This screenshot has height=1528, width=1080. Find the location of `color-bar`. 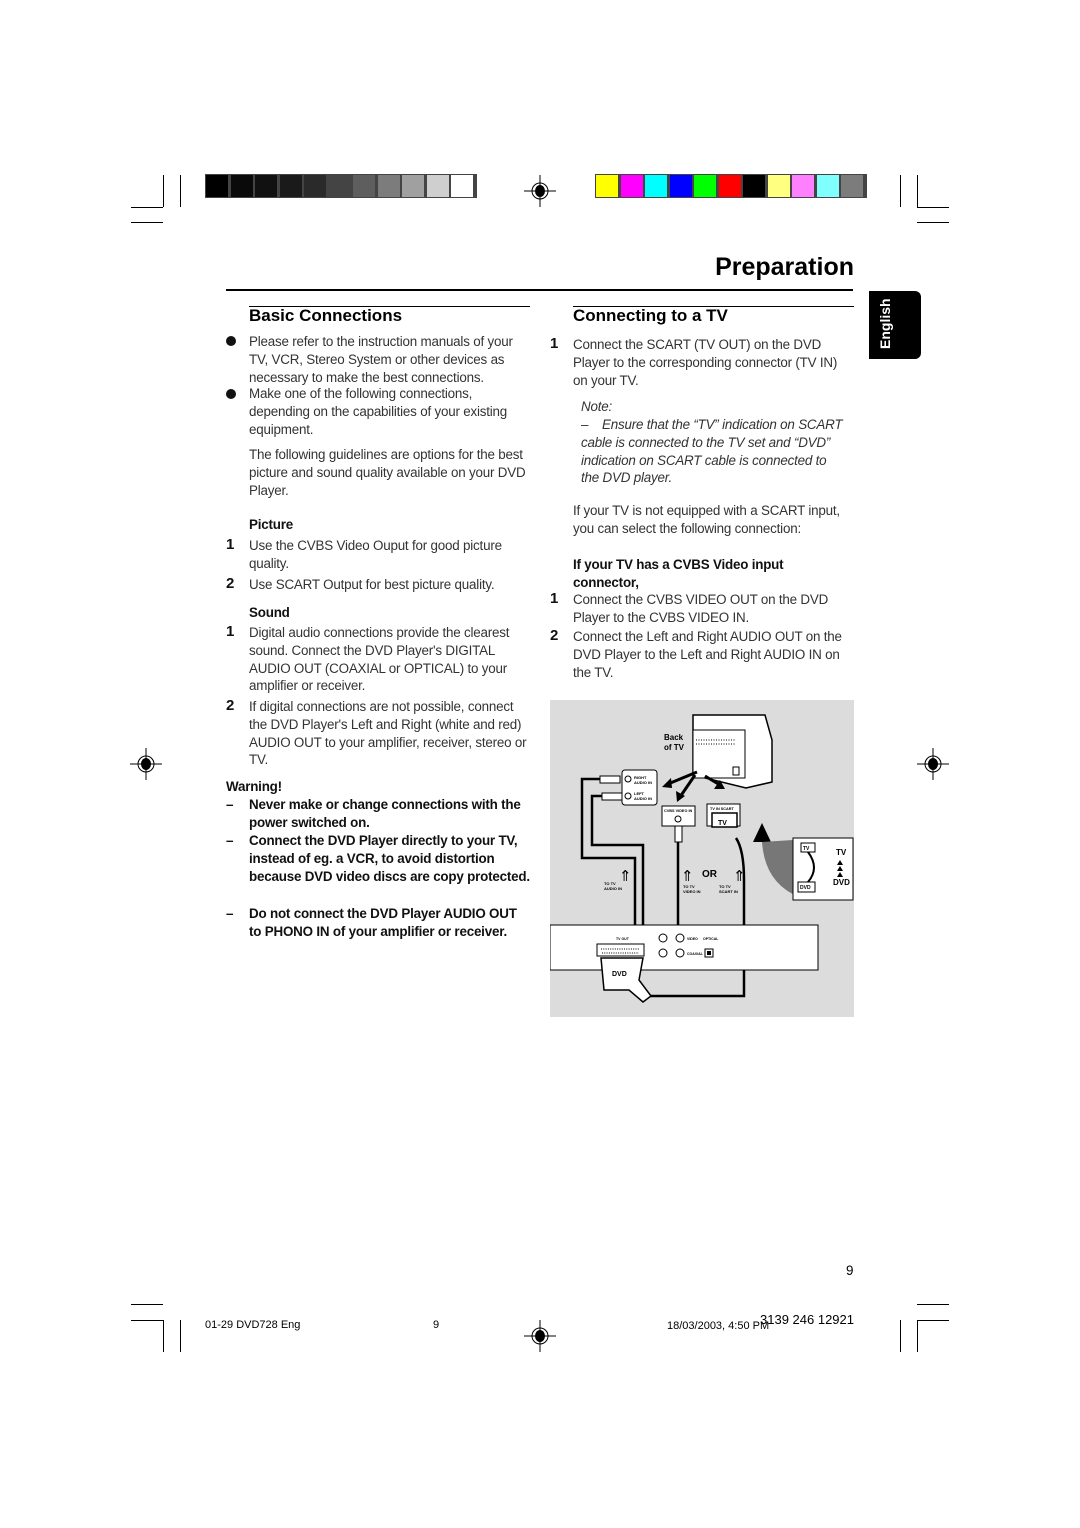

color-bar is located at coordinates (731, 186).